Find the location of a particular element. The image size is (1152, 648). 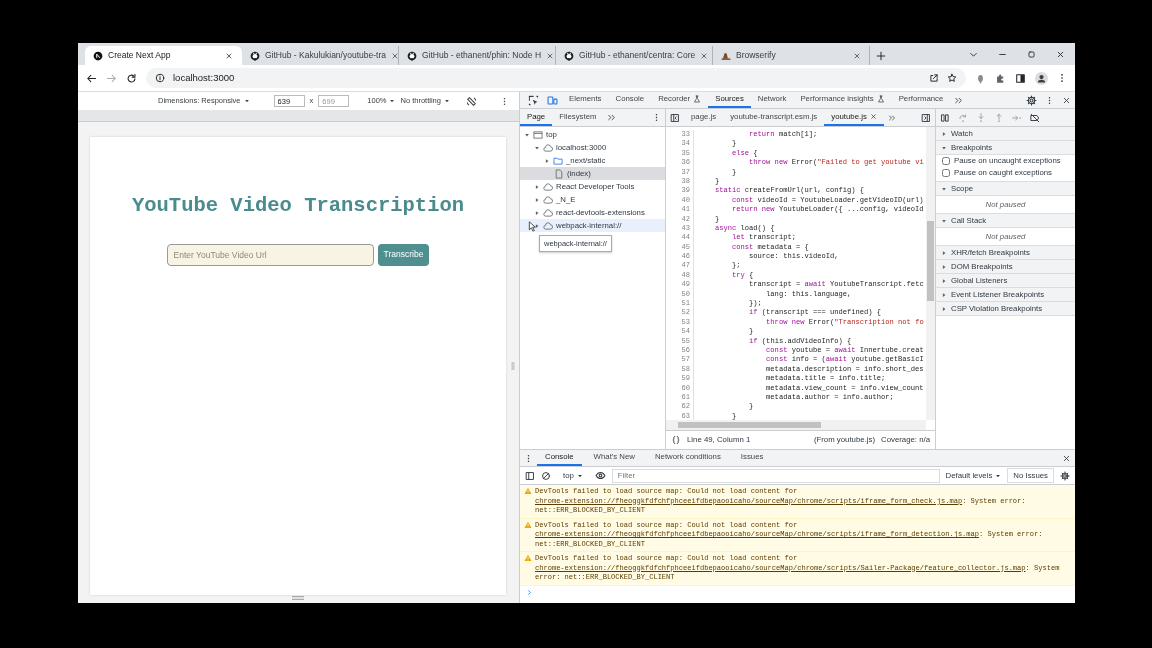

page-title: YouTube Video Transcription is located at coordinates (298, 206).